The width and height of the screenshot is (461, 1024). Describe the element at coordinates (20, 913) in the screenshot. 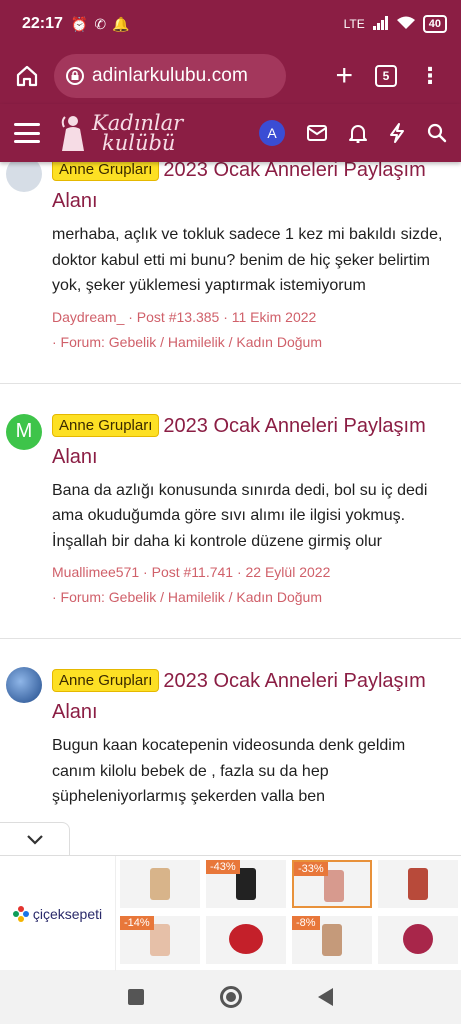

I see `flower-logo-icon` at that location.